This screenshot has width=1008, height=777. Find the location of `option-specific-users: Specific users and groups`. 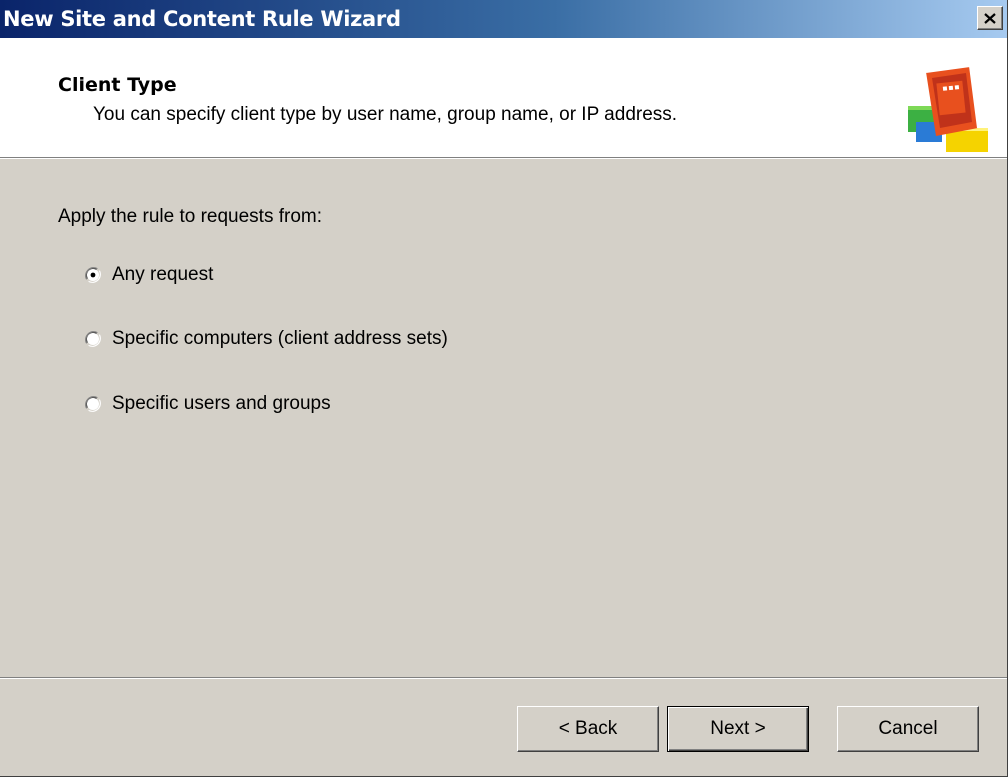

option-specific-users: Specific users and groups is located at coordinates (207, 404).